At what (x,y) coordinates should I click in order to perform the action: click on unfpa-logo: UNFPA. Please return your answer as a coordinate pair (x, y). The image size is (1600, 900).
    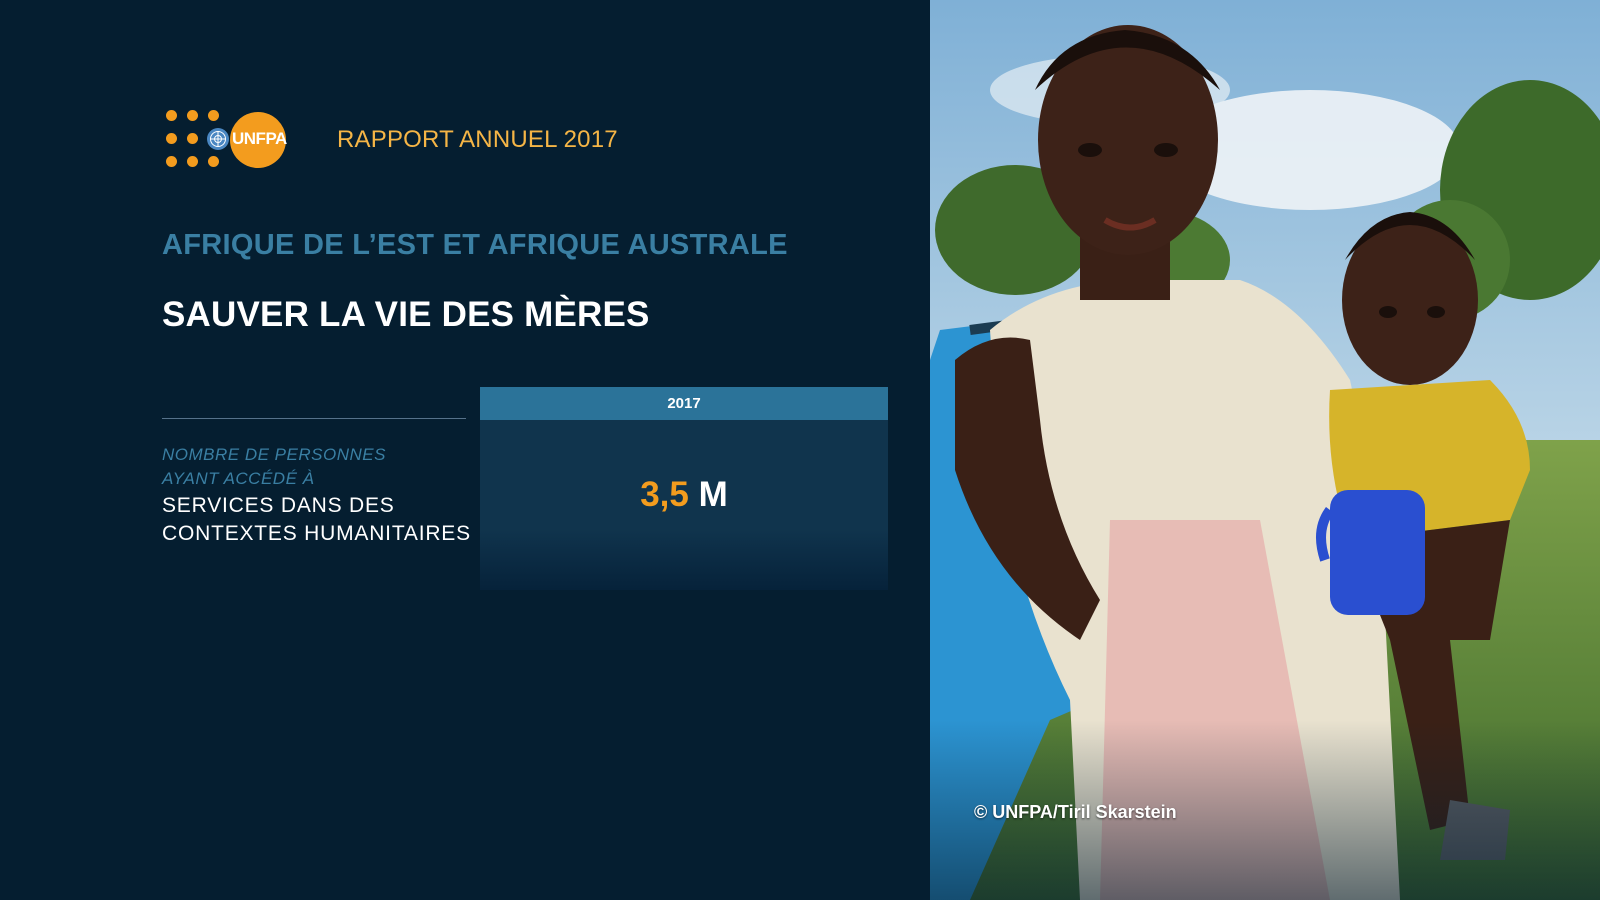
    Looking at the image, I should click on (228, 139).